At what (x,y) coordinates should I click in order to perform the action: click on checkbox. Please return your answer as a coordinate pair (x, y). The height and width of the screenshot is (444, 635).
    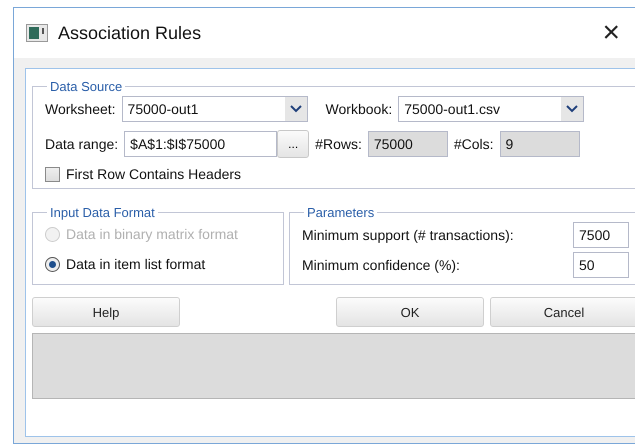
    Looking at the image, I should click on (52, 174).